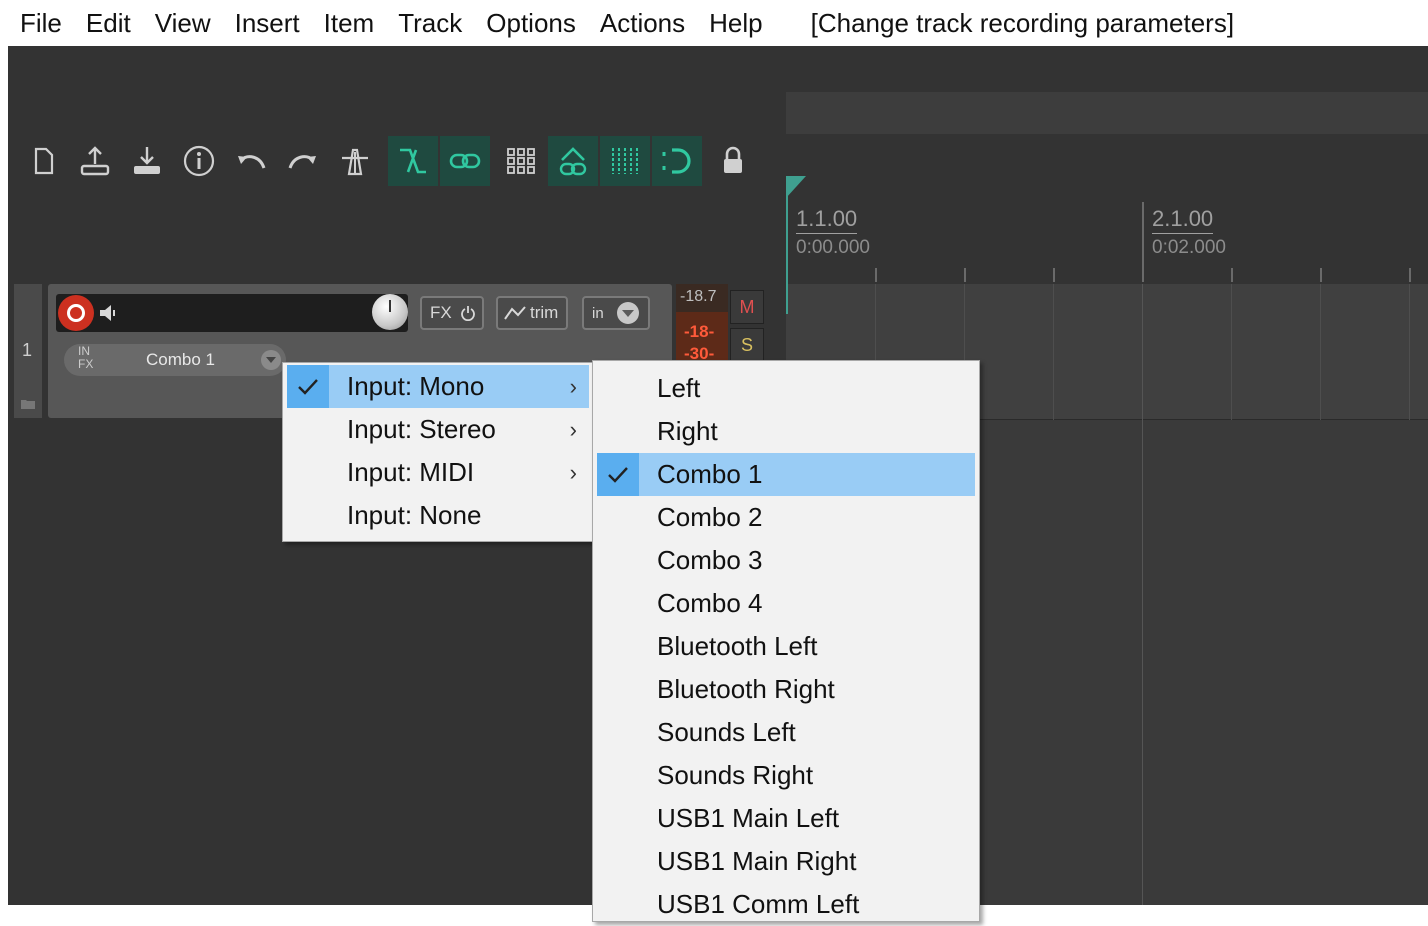 The height and width of the screenshot is (926, 1428). I want to click on grid-icon, so click(521, 161).